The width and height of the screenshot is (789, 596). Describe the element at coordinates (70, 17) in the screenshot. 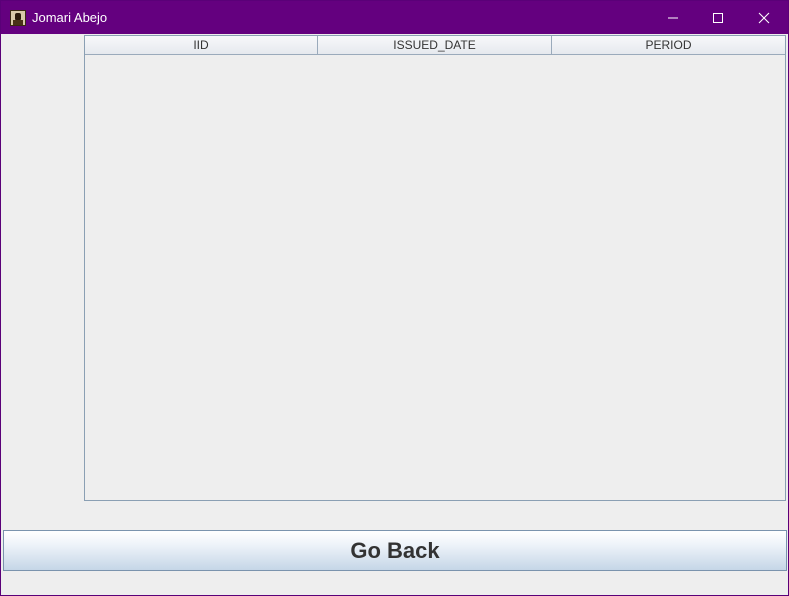

I see `window-title: Jomari Abejo` at that location.